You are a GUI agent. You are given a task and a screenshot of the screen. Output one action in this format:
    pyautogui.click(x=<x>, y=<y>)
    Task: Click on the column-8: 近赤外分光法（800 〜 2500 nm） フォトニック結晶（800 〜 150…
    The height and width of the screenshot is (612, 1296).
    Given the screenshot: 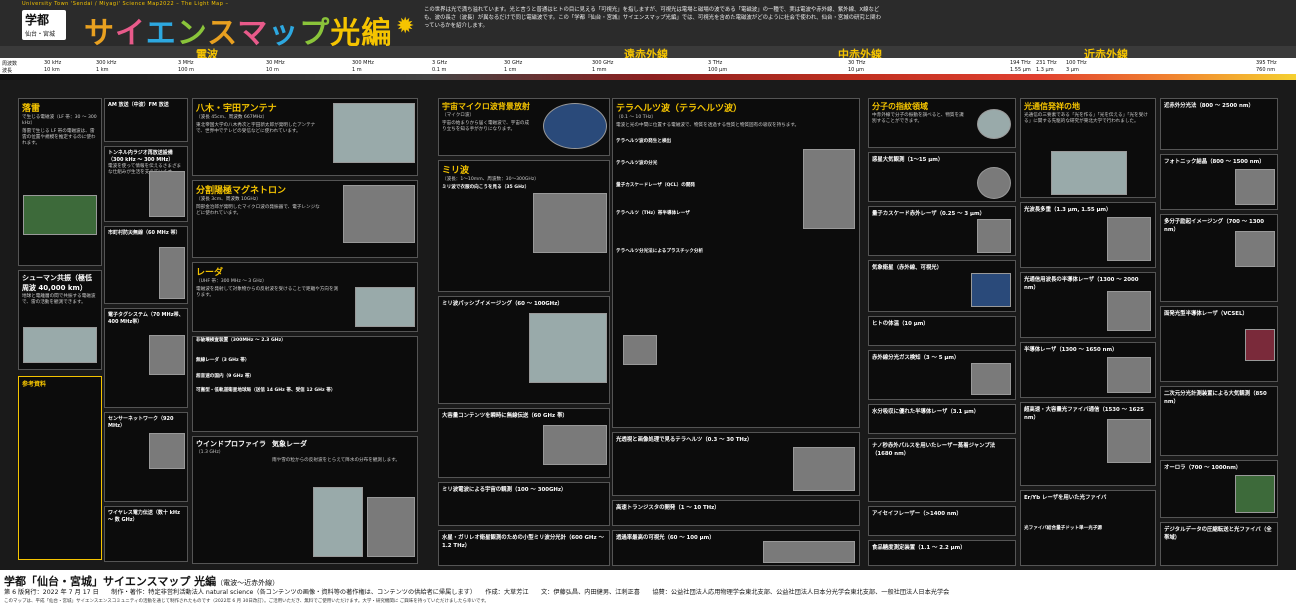 What is the action you would take?
    pyautogui.click(x=1219, y=326)
    